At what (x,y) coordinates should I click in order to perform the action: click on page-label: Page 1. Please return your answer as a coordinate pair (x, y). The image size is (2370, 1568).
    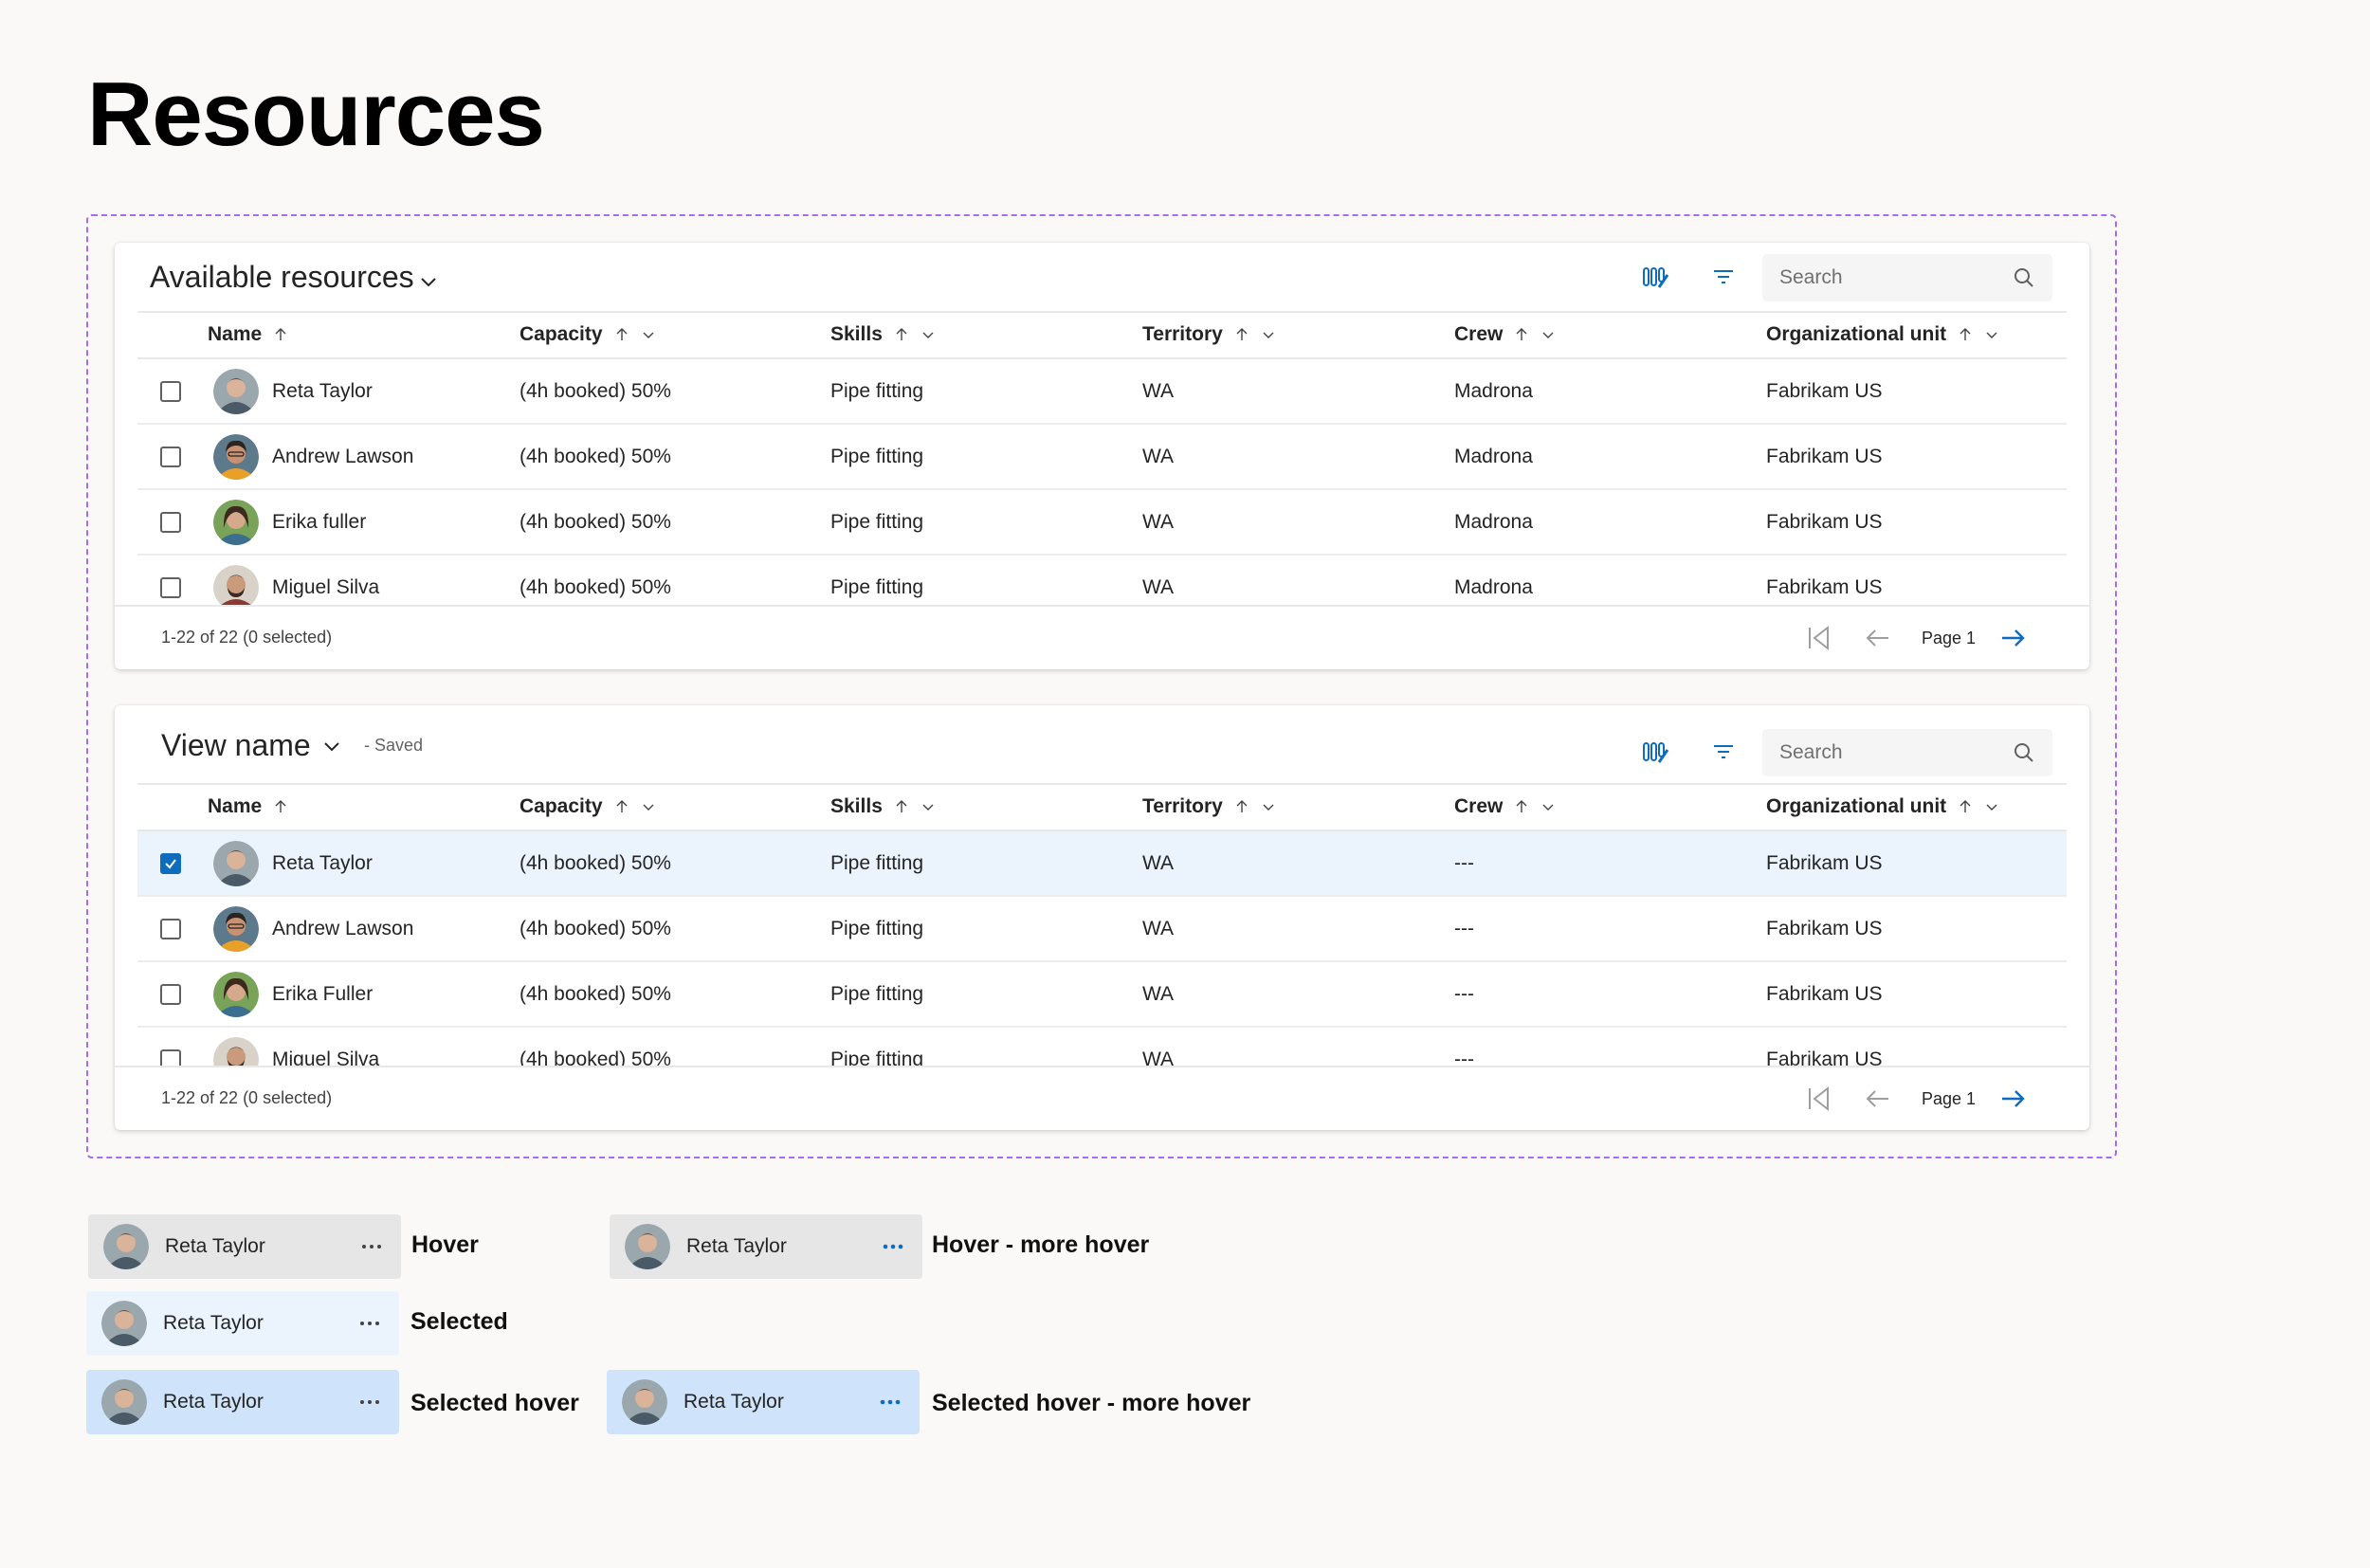
    Looking at the image, I should click on (1949, 1098).